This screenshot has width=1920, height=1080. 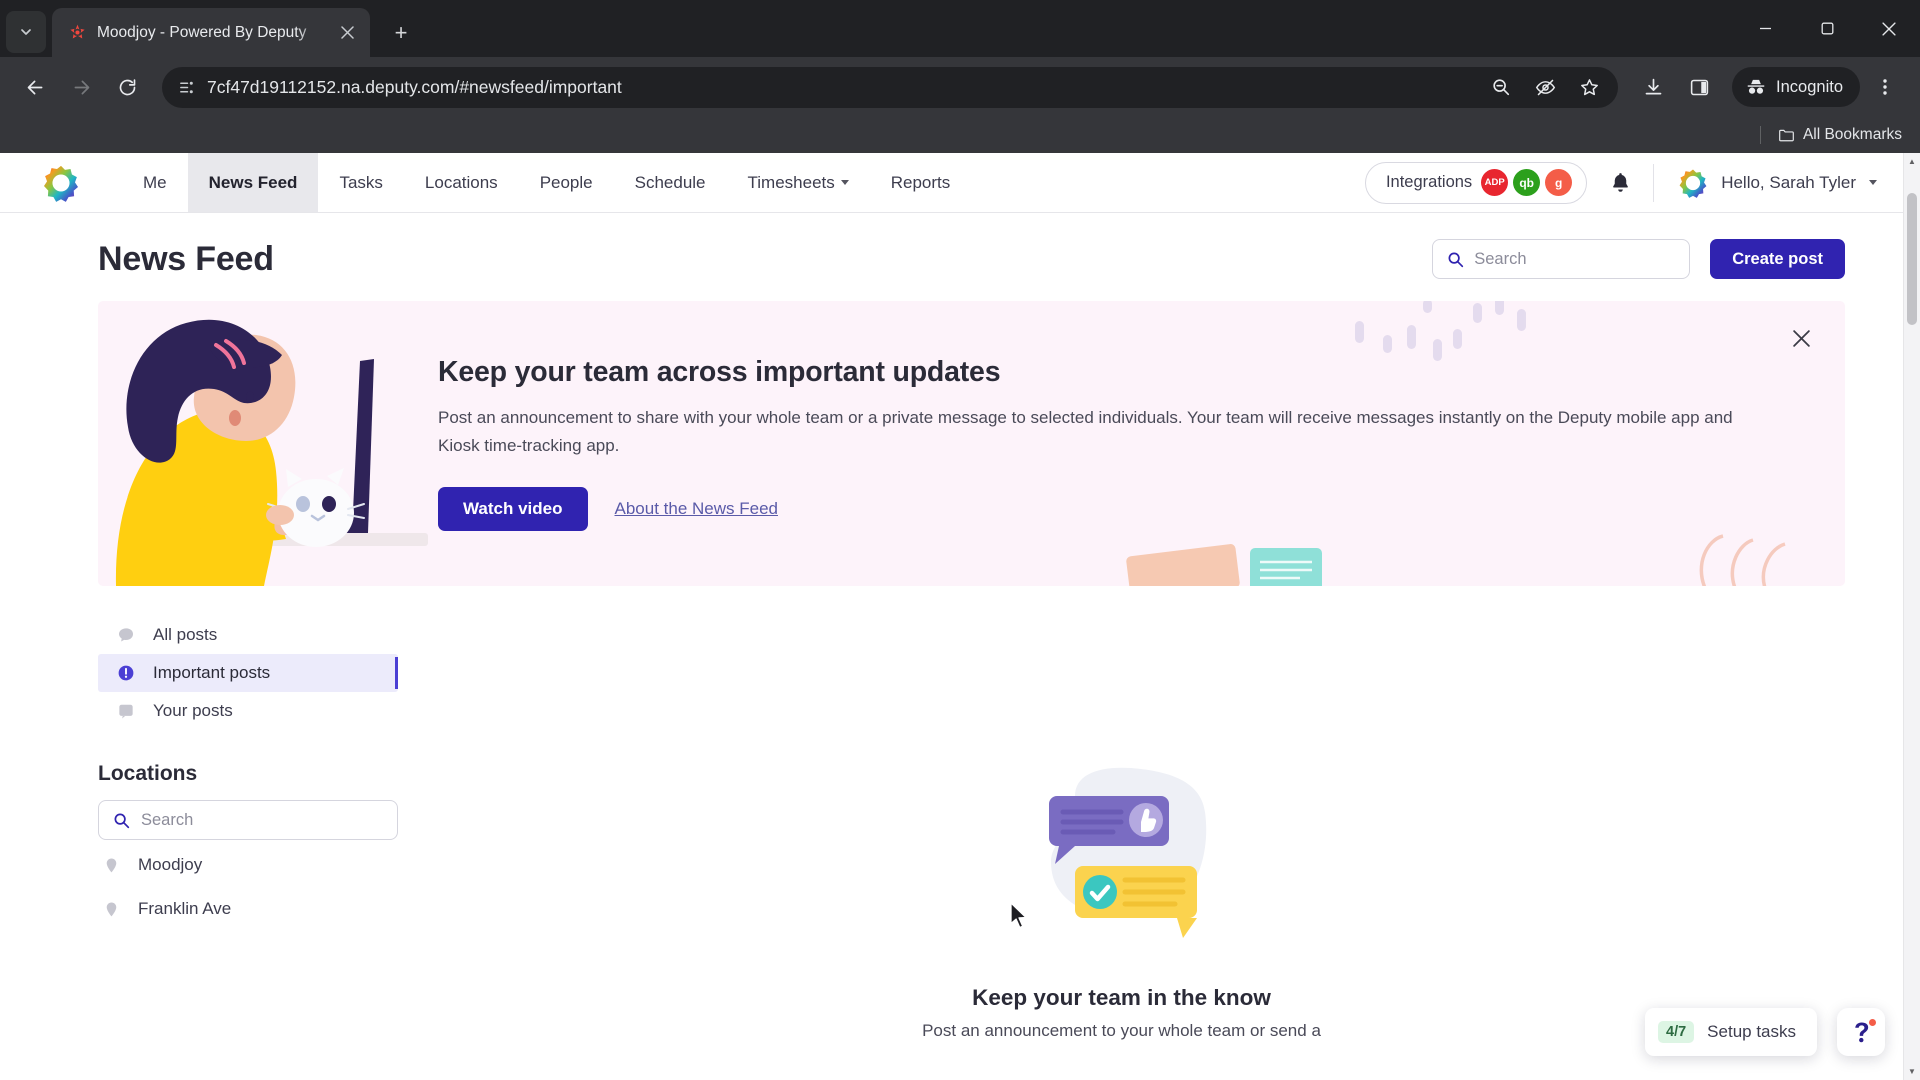 I want to click on search-input, so click(x=1575, y=259).